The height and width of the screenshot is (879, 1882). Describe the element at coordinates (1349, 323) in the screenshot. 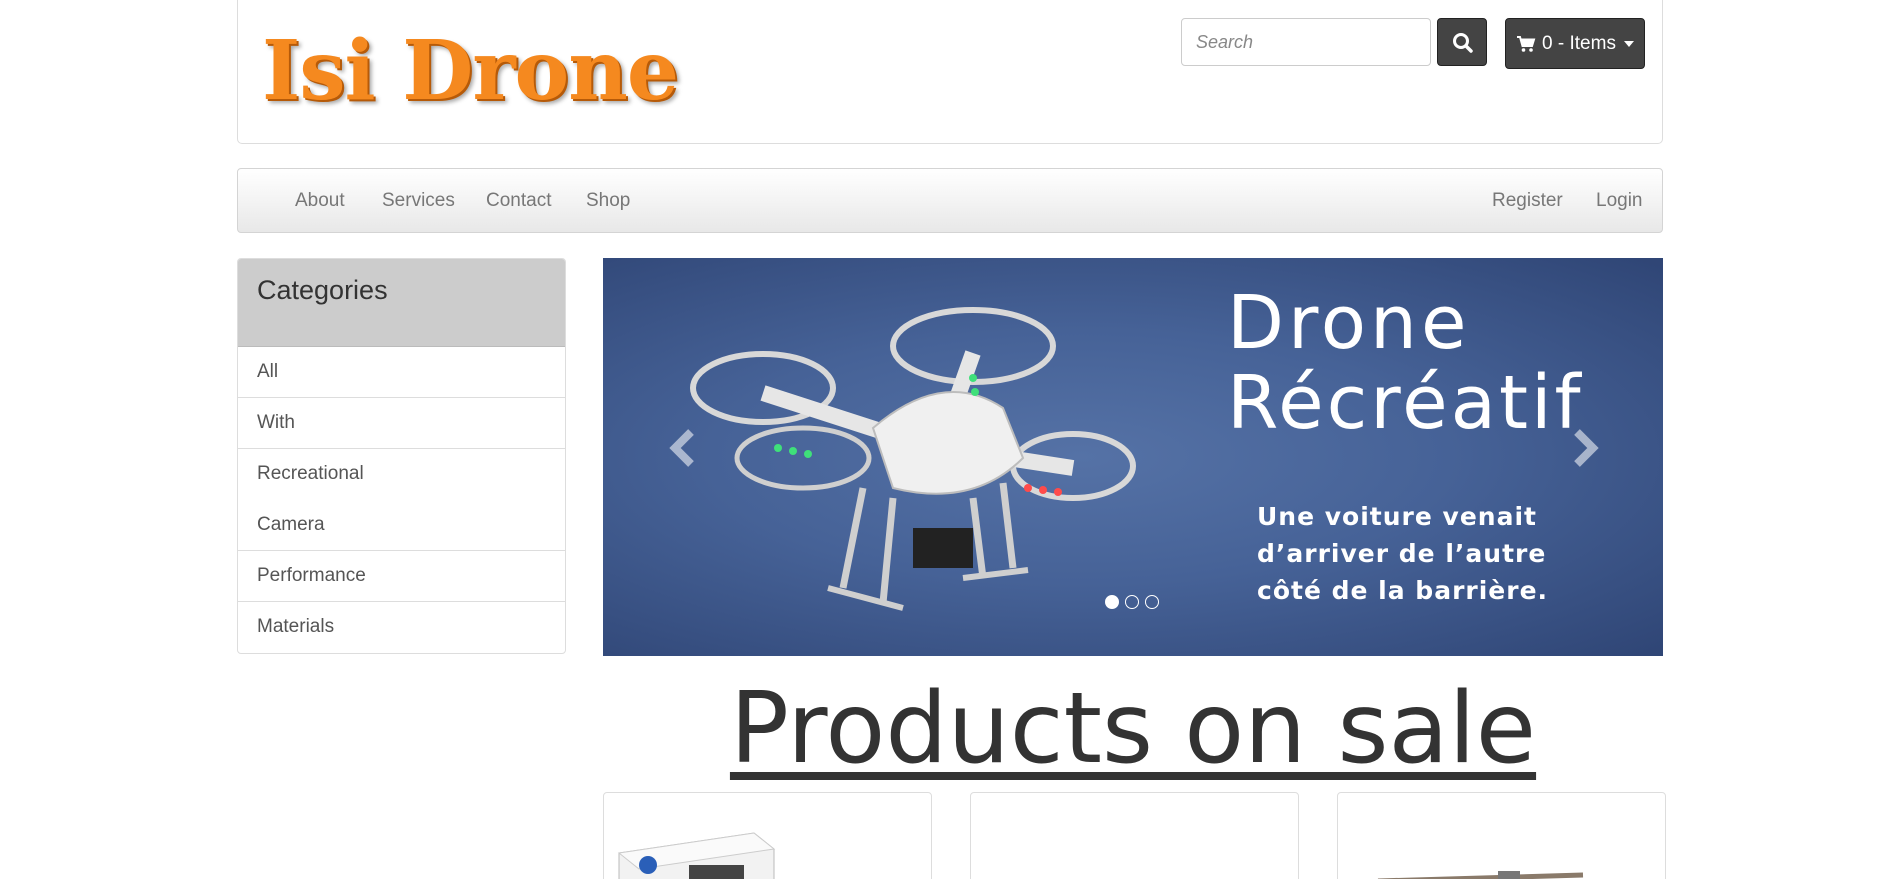

I see `carousel-title-line1: Drone` at that location.